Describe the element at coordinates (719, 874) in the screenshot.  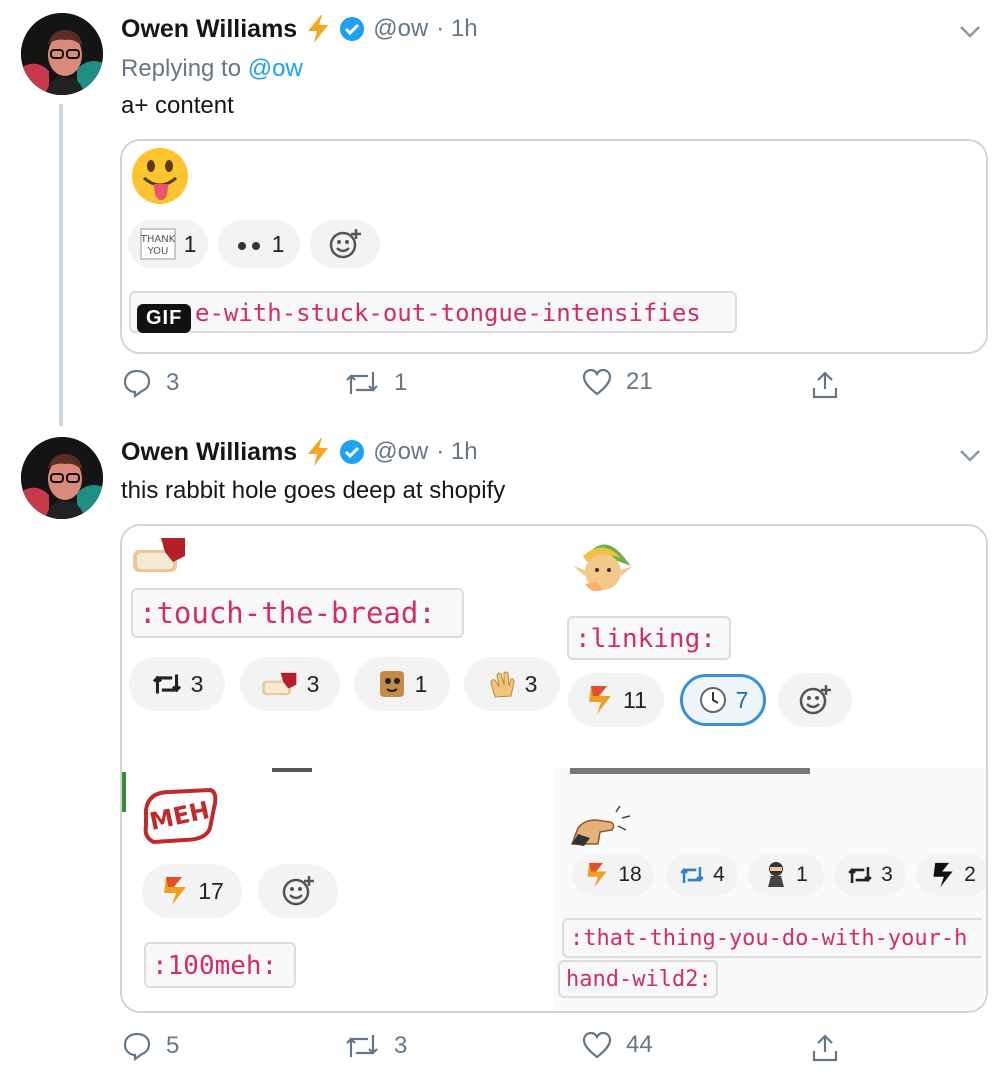
I see `reaction-count: 4` at that location.